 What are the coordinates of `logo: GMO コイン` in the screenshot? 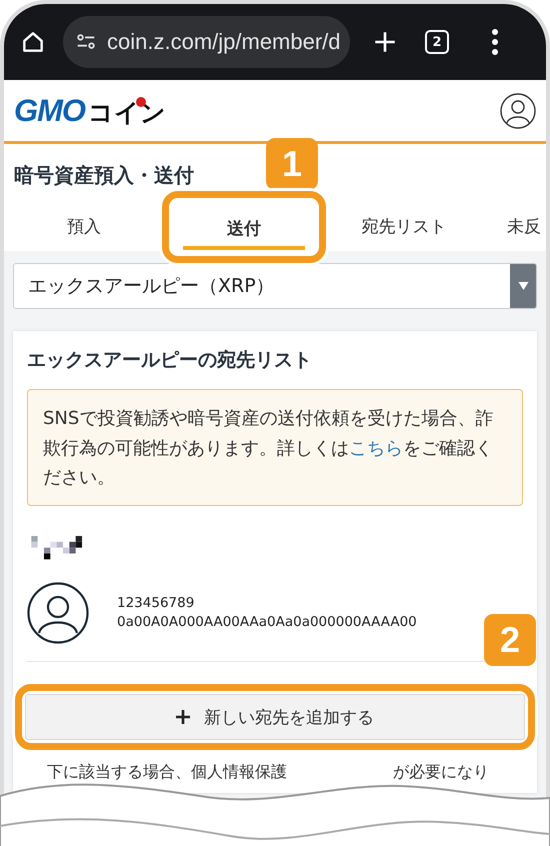 It's located at (90, 110).